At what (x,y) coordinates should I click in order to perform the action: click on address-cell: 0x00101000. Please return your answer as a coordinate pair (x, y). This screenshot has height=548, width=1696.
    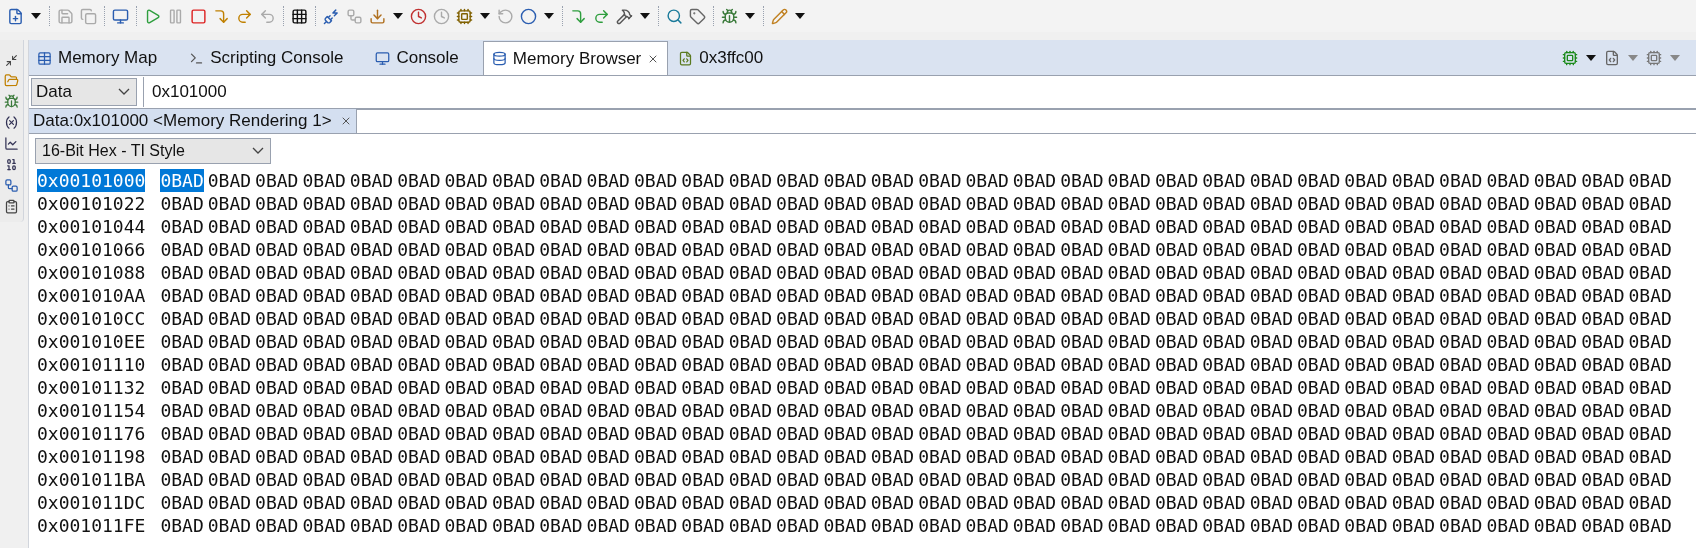
    Looking at the image, I should click on (91, 180).